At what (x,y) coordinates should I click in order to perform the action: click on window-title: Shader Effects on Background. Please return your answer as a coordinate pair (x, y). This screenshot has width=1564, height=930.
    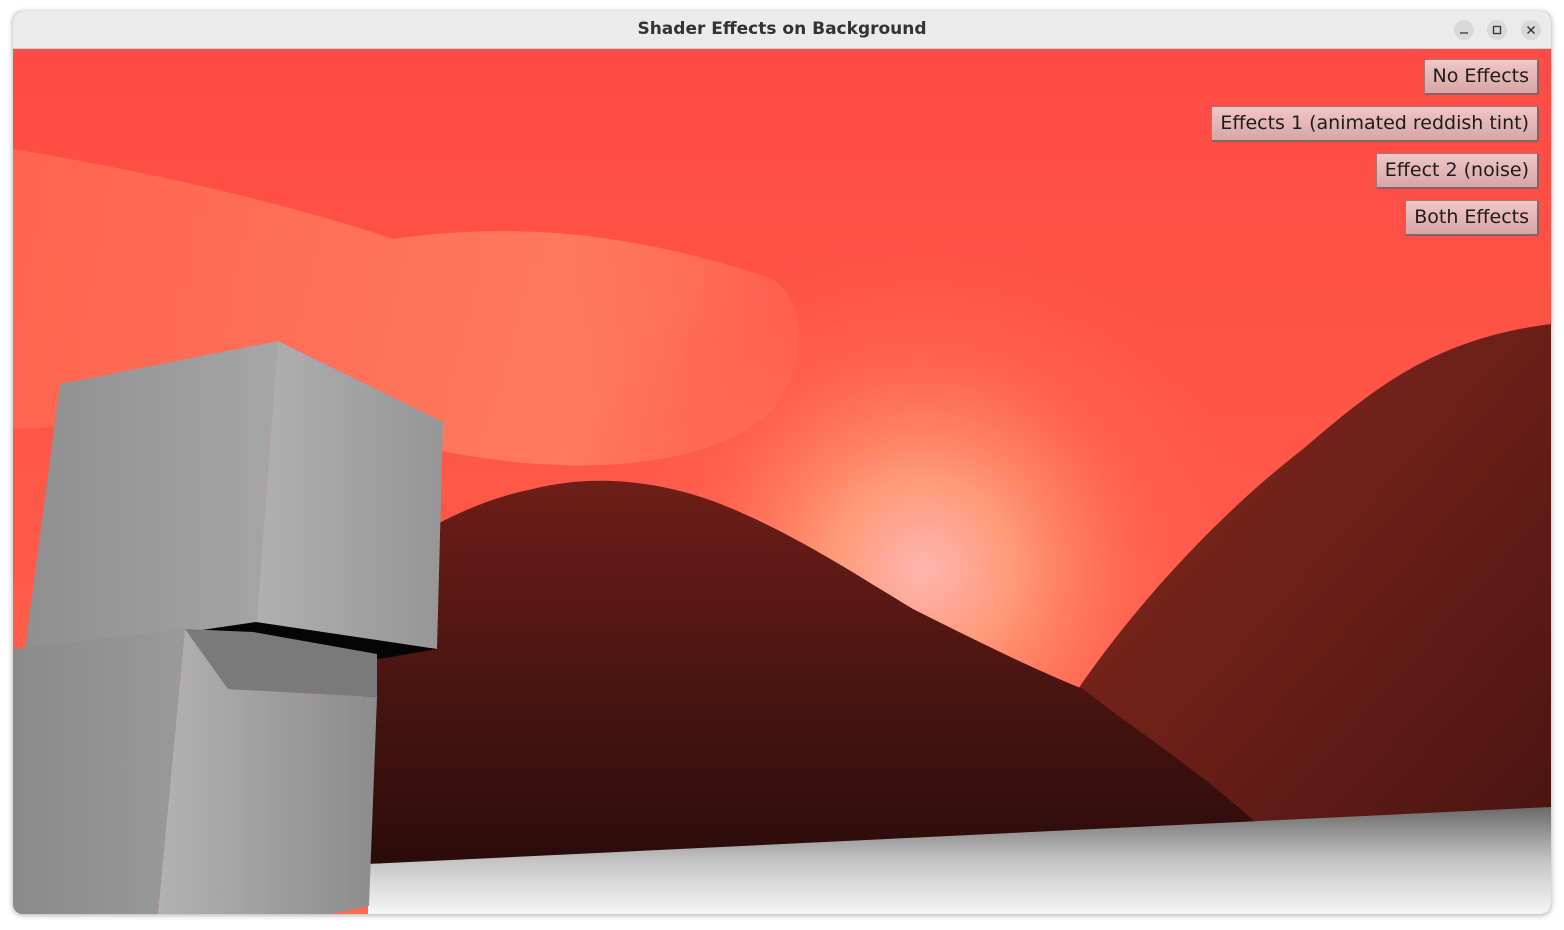
    Looking at the image, I should click on (782, 29).